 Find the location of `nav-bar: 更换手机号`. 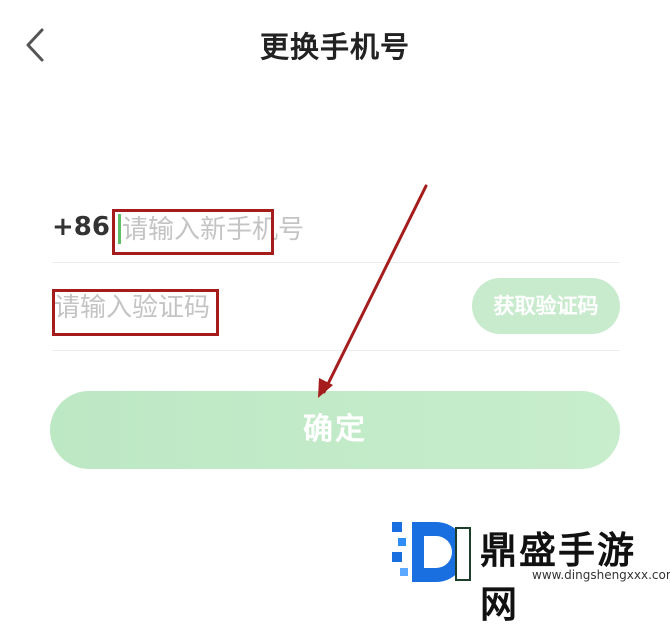

nav-bar: 更换手机号 is located at coordinates (335, 45).